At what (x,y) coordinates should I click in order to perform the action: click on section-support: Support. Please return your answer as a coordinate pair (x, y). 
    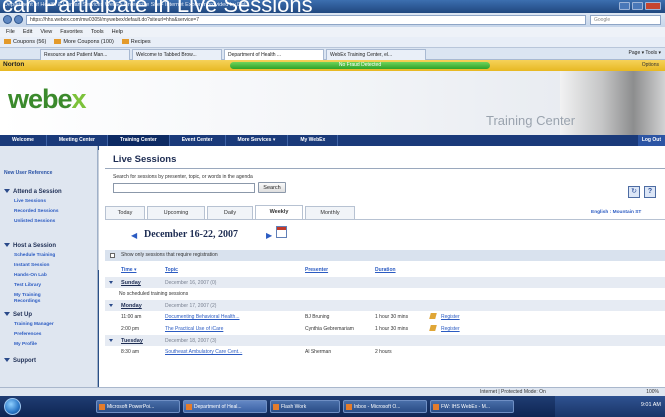
    Looking at the image, I should click on (20, 361).